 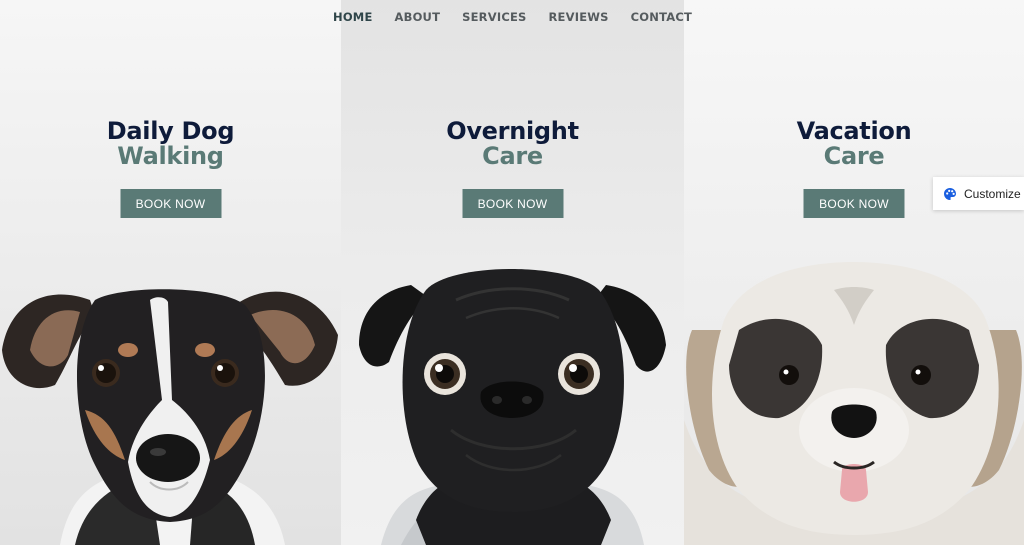 I want to click on customize-button: Customize, so click(x=978, y=193).